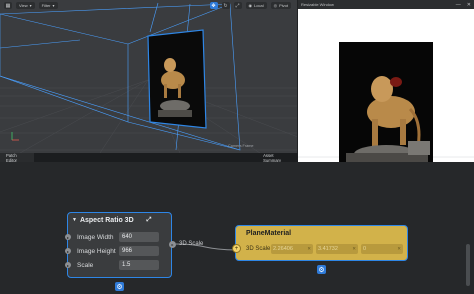 This screenshot has height=294, width=474. Describe the element at coordinates (365, 248) in the screenshot. I see `value-text: 0` at that location.